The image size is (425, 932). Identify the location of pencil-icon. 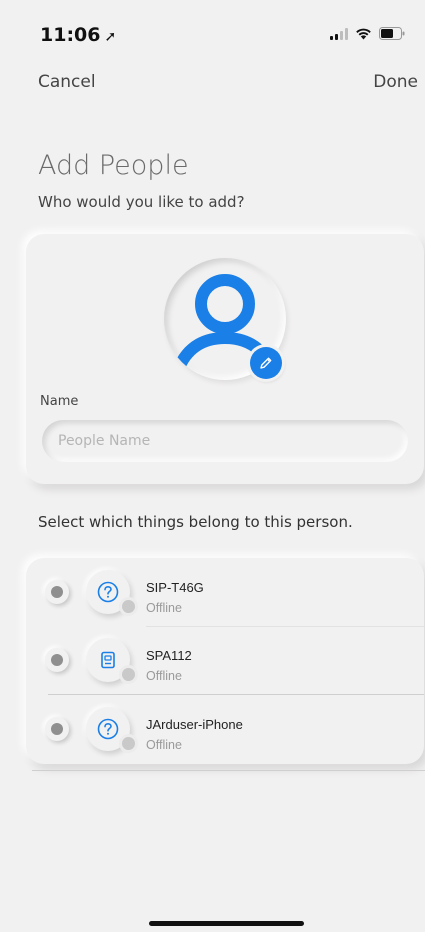
(266, 363).